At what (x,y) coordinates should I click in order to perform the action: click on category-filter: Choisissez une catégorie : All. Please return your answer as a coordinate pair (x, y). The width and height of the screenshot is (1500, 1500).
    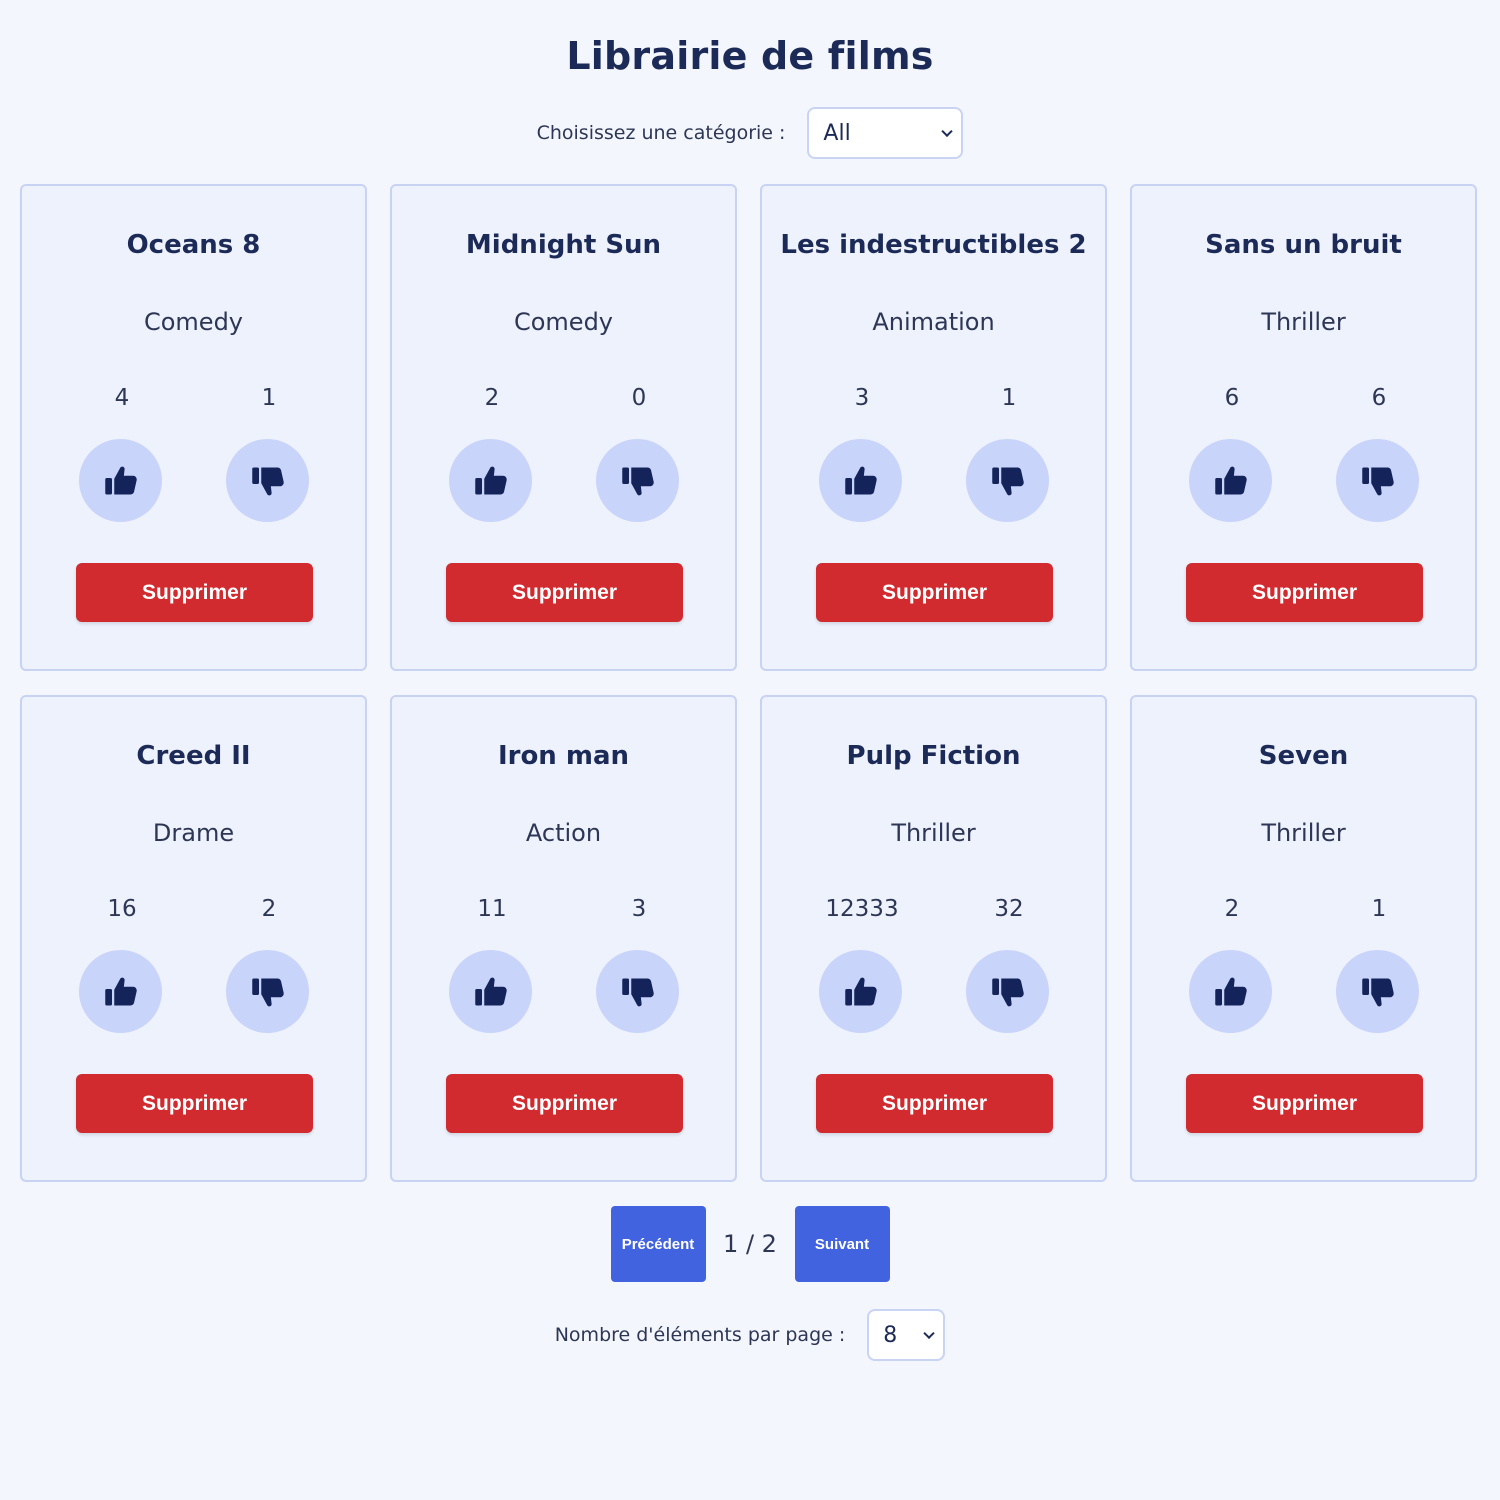
    Looking at the image, I should click on (750, 133).